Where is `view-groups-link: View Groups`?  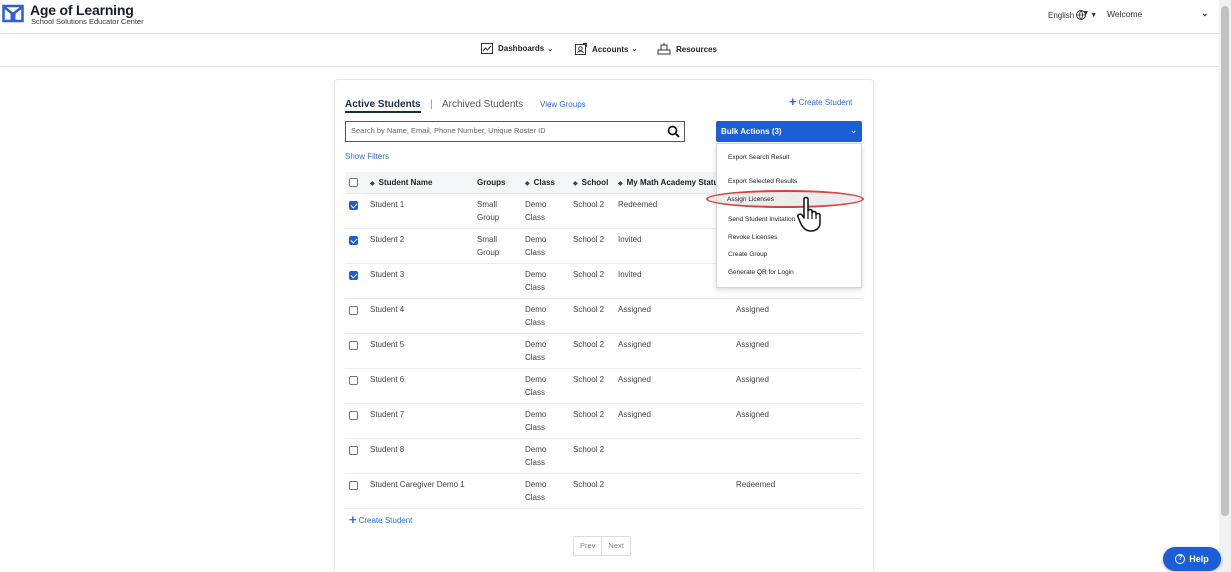 view-groups-link: View Groups is located at coordinates (563, 104).